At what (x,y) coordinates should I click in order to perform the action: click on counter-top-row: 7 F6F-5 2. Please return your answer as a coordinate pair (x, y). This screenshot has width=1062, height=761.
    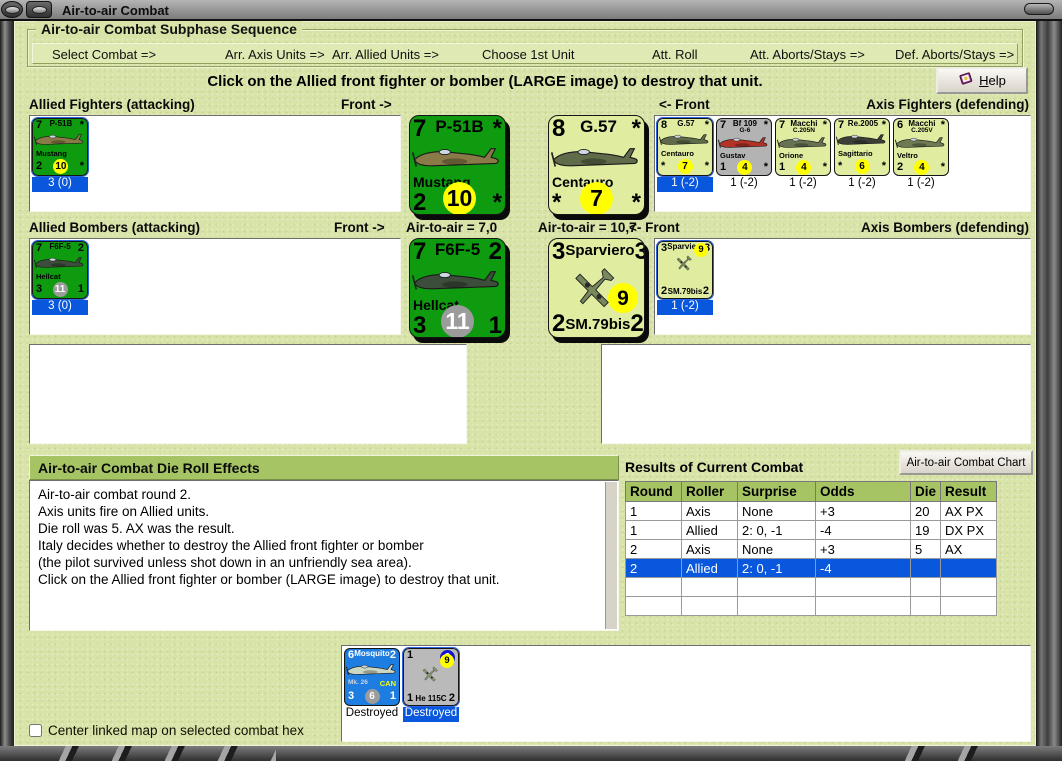
    Looking at the image, I should click on (60, 248).